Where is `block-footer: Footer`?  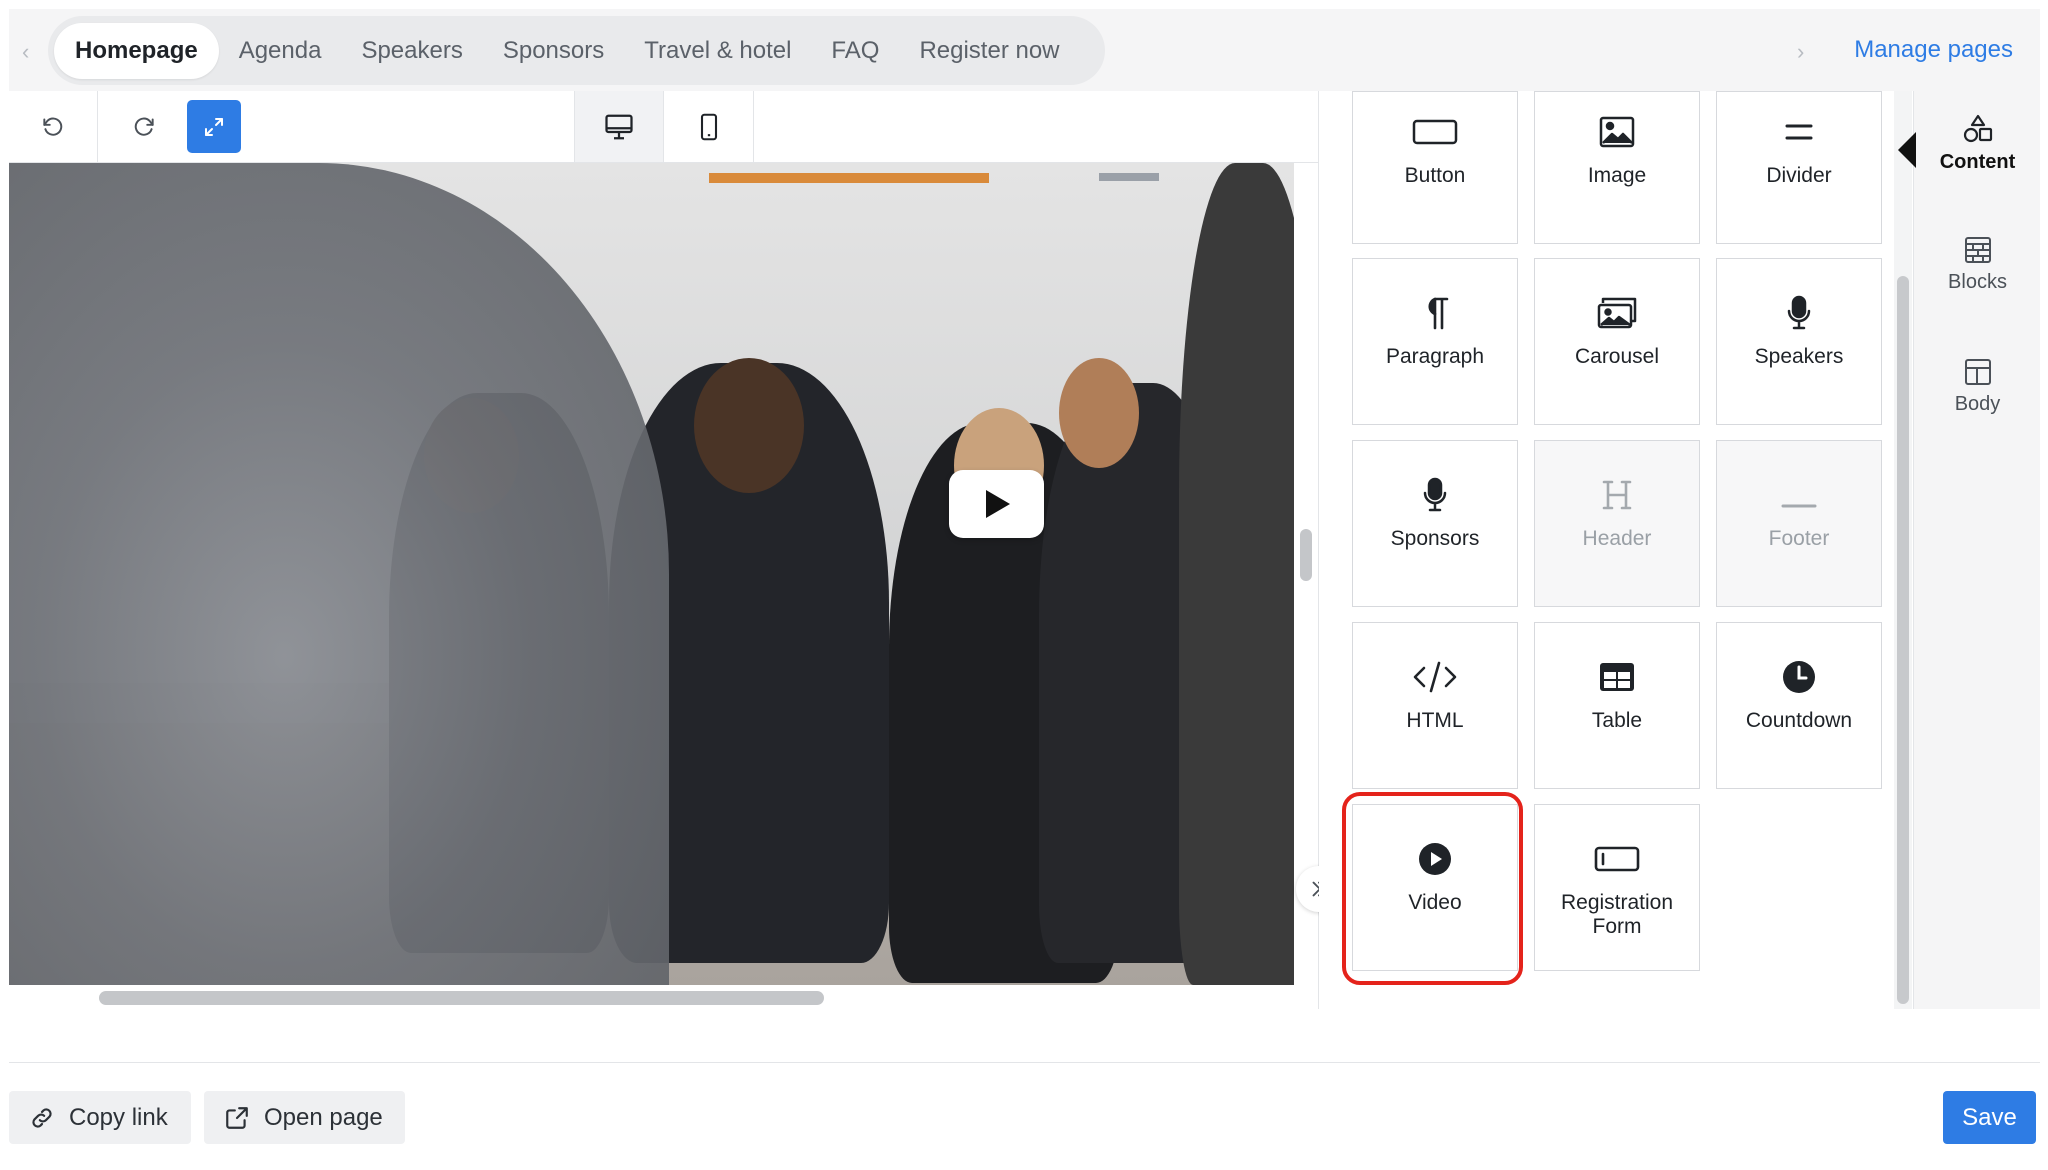 block-footer: Footer is located at coordinates (1799, 523).